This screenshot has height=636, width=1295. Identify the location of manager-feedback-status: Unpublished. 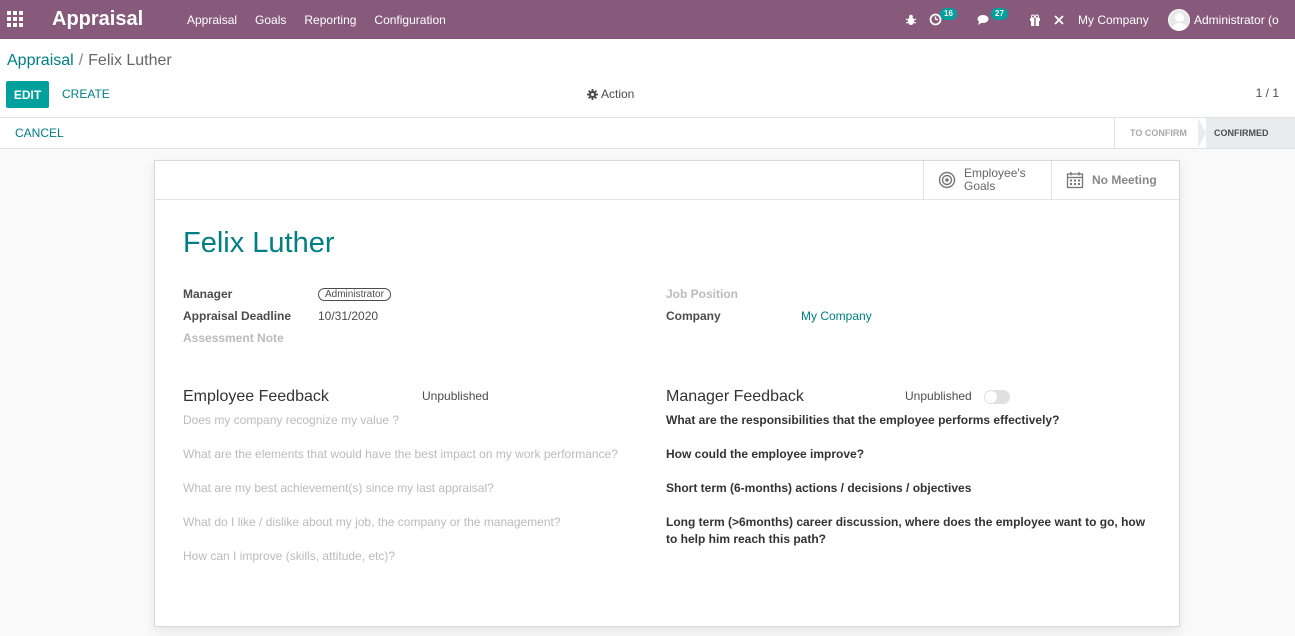
(938, 396).